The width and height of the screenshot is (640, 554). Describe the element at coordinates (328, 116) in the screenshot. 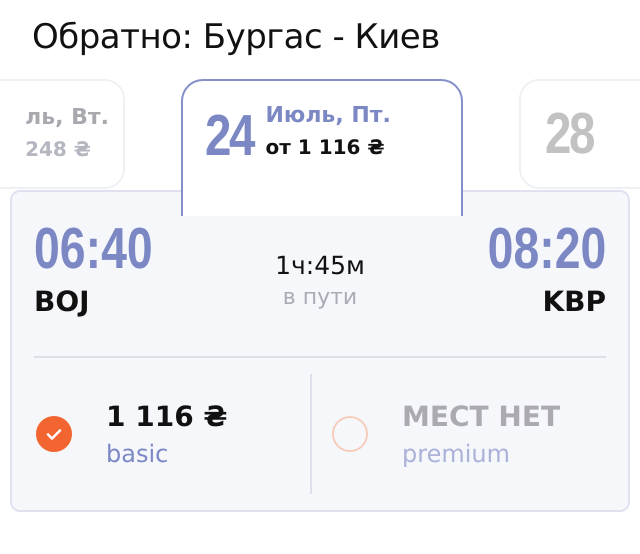

I see `date-label: Июль, Пт.` at that location.